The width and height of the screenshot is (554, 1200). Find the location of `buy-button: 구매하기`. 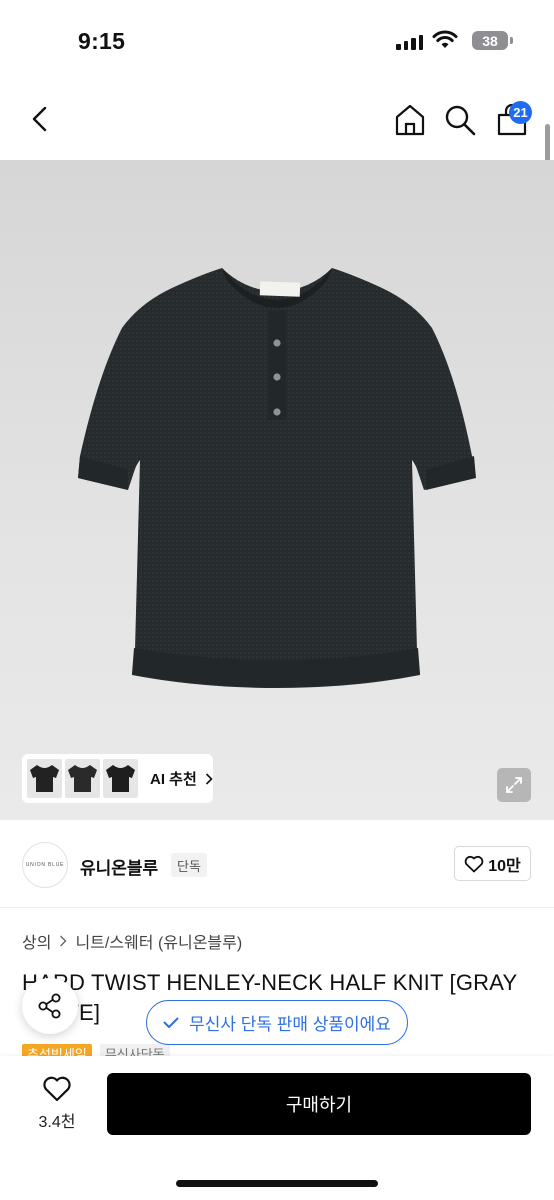

buy-button: 구매하기 is located at coordinates (319, 1104).